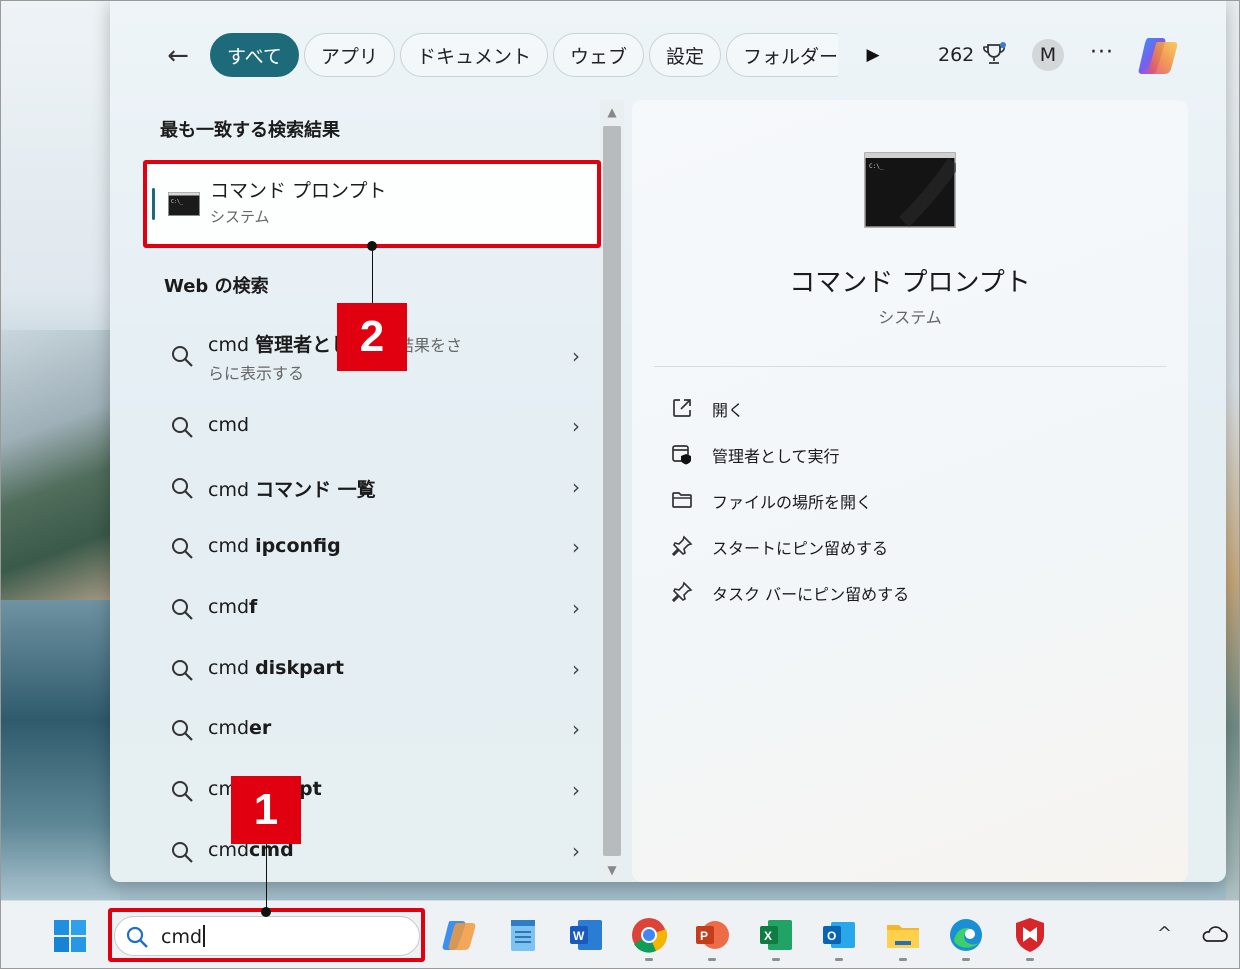  I want to click on action-open: 開く, so click(910, 408).